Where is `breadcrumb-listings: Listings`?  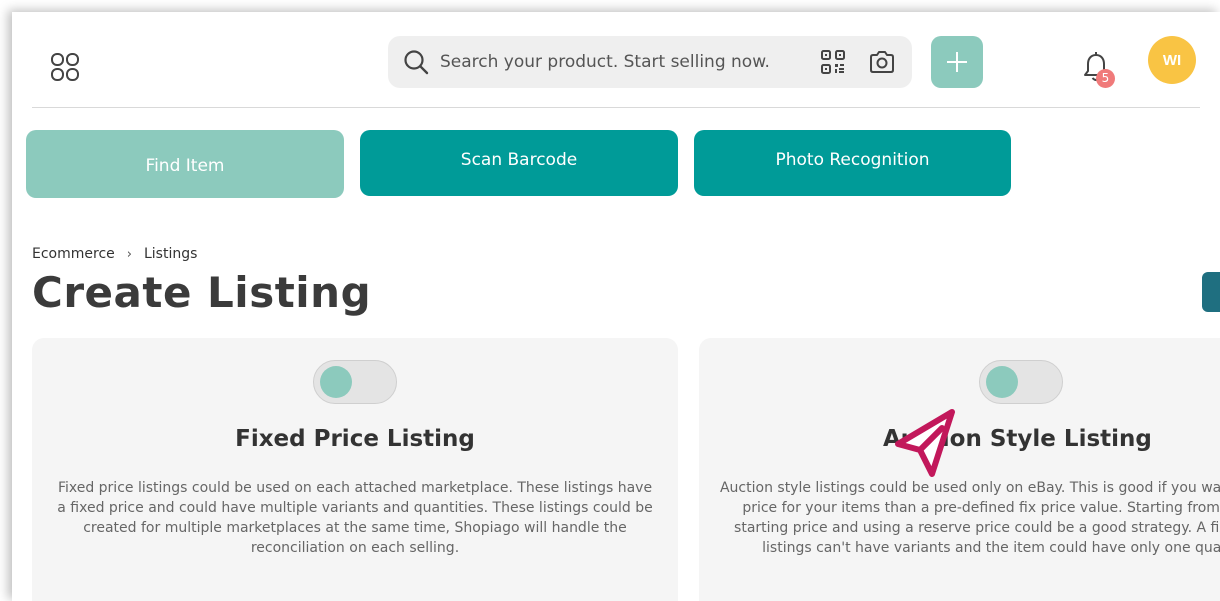
breadcrumb-listings: Listings is located at coordinates (170, 254).